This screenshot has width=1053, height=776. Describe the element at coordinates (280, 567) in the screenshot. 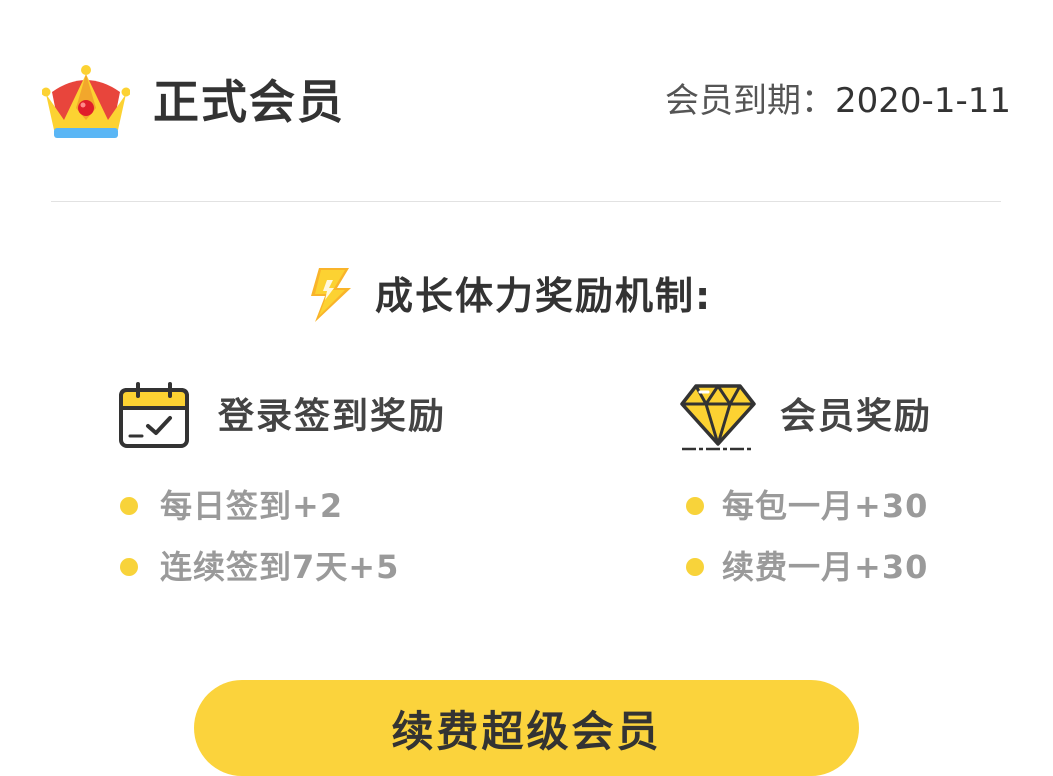

I see `login-reward-item: 连续签到7天+5` at that location.